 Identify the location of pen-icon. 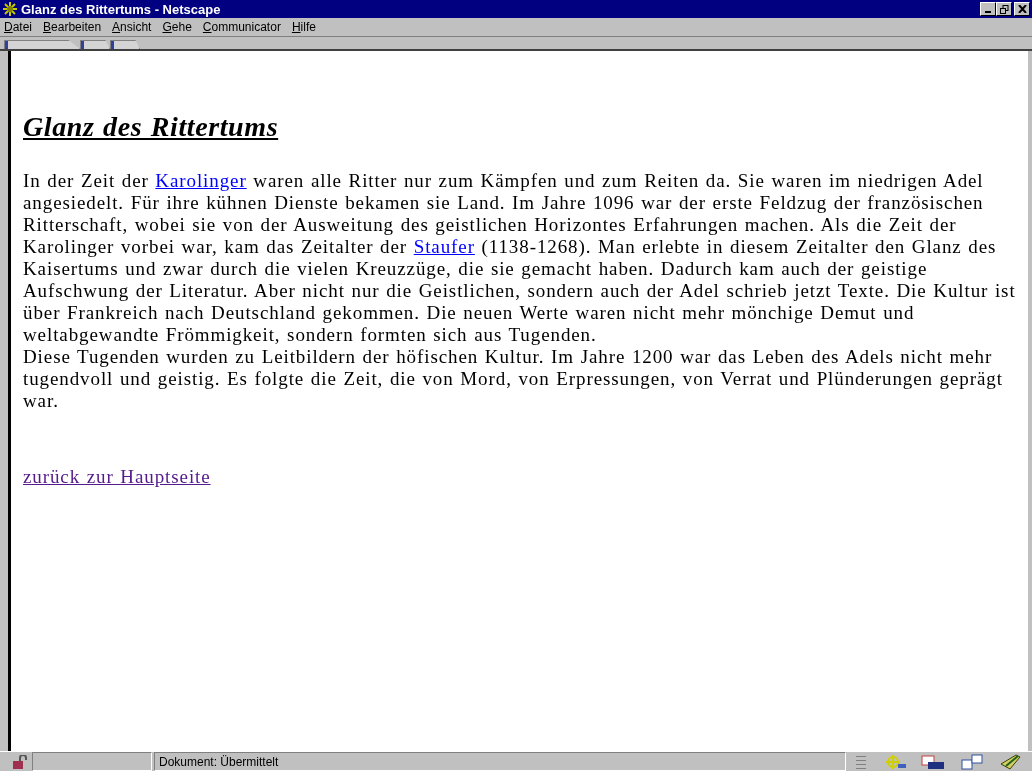
(1010, 761).